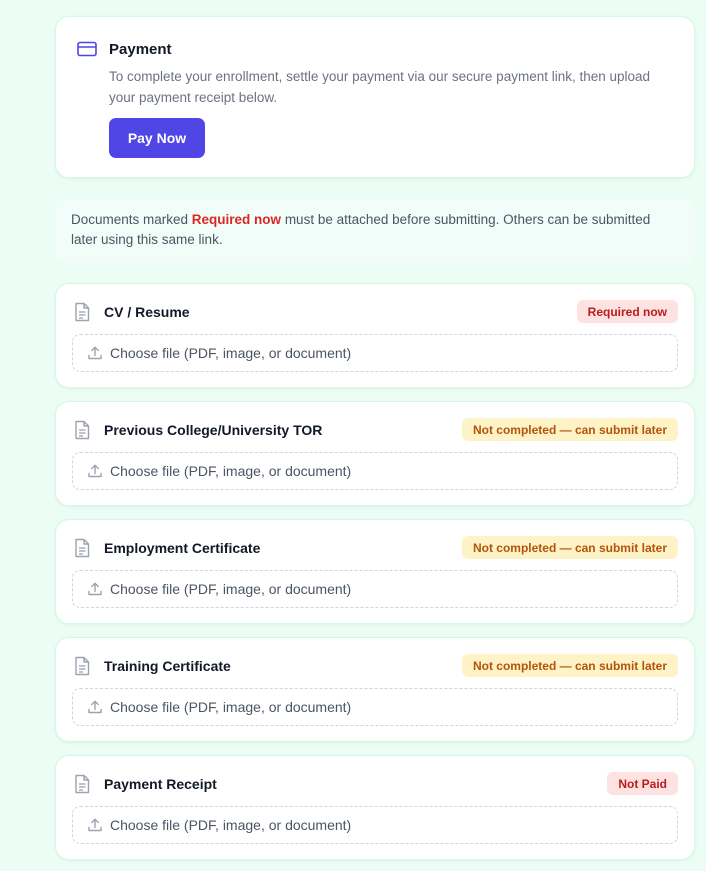 This screenshot has width=706, height=871. I want to click on status-badge: Required now, so click(627, 311).